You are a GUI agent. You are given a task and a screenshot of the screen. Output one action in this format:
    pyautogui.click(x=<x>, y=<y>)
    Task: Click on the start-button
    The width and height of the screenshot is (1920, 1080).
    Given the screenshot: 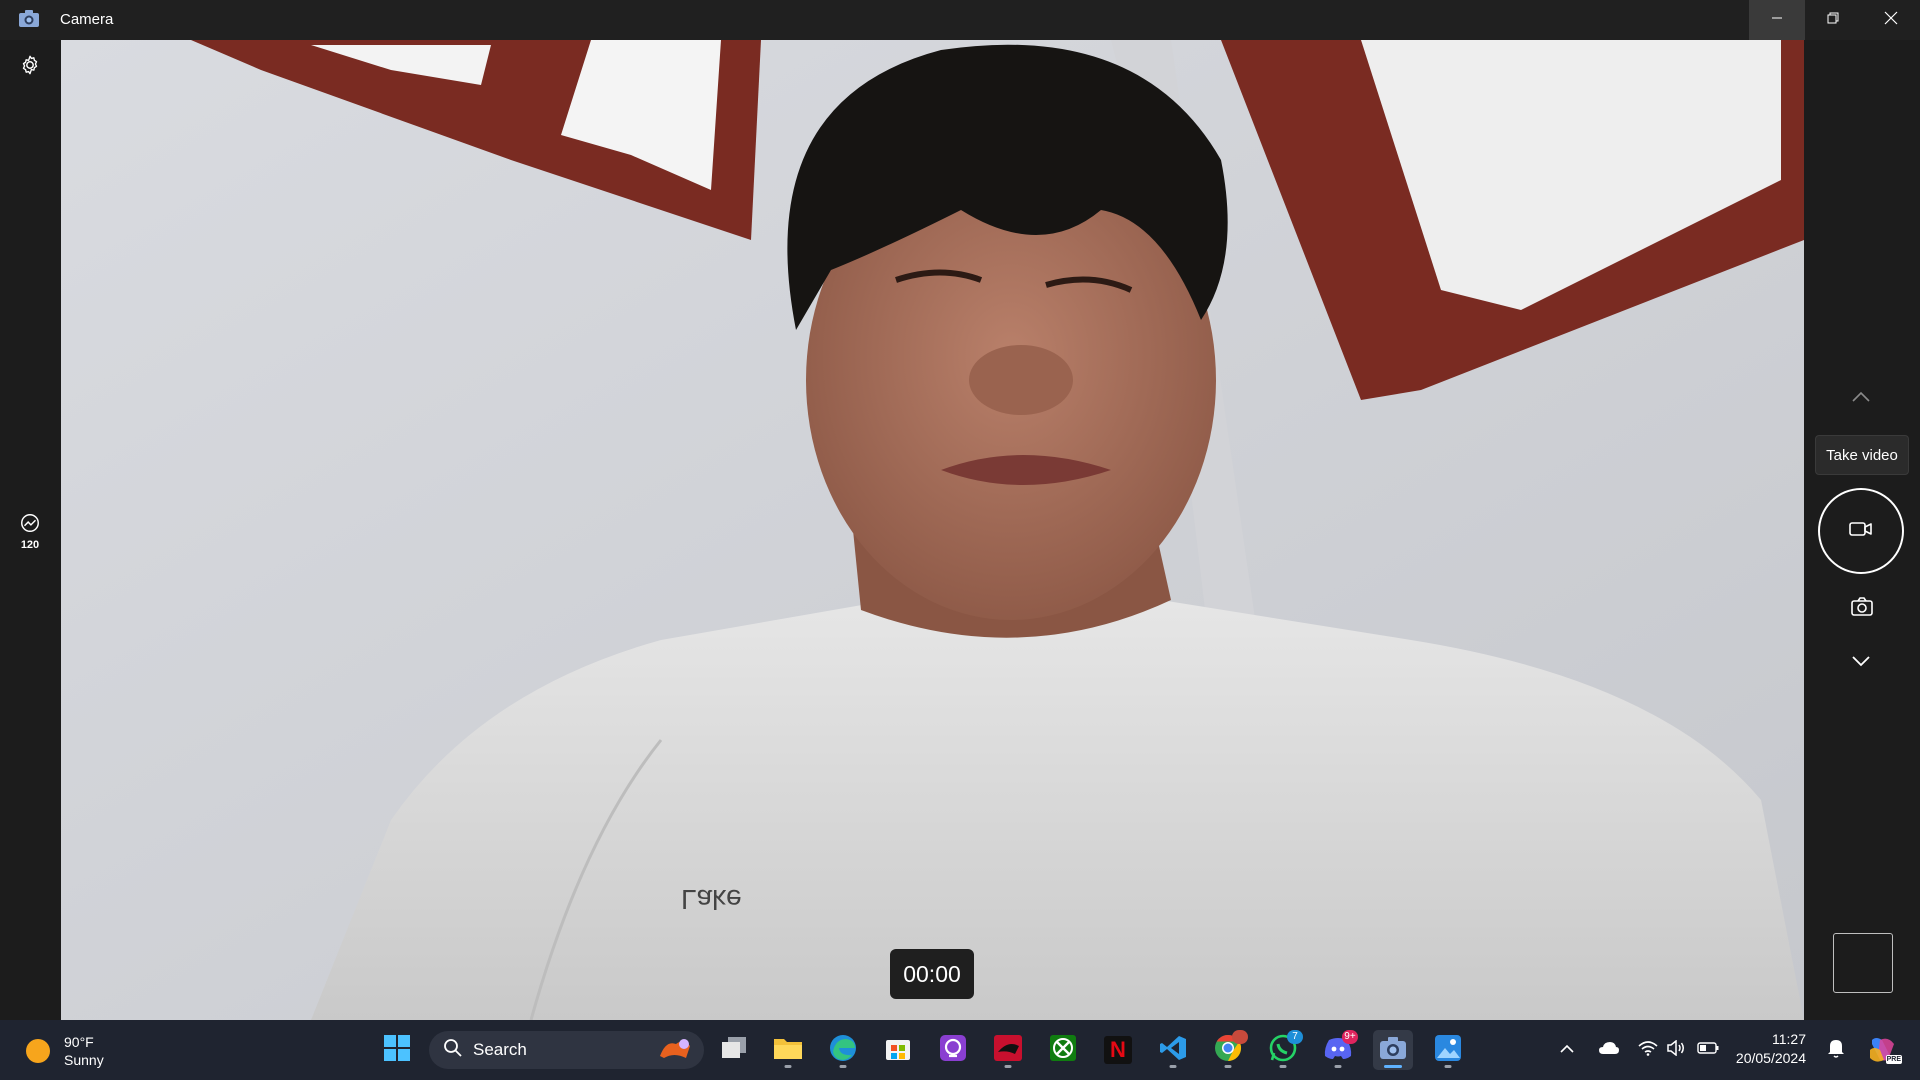 What is the action you would take?
    pyautogui.click(x=397, y=1050)
    